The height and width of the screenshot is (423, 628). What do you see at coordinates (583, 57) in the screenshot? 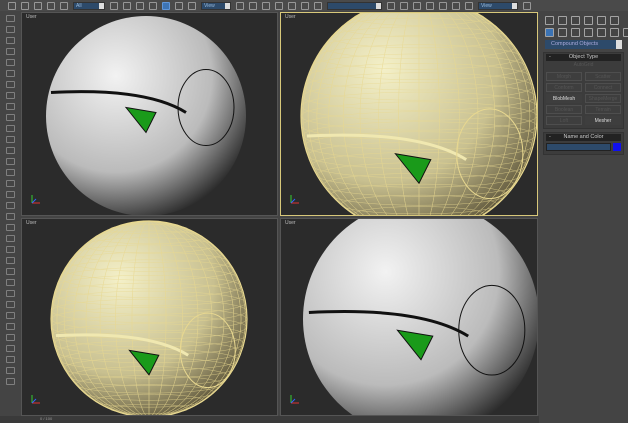
I see `rollout-header: - Object Type` at bounding box center [583, 57].